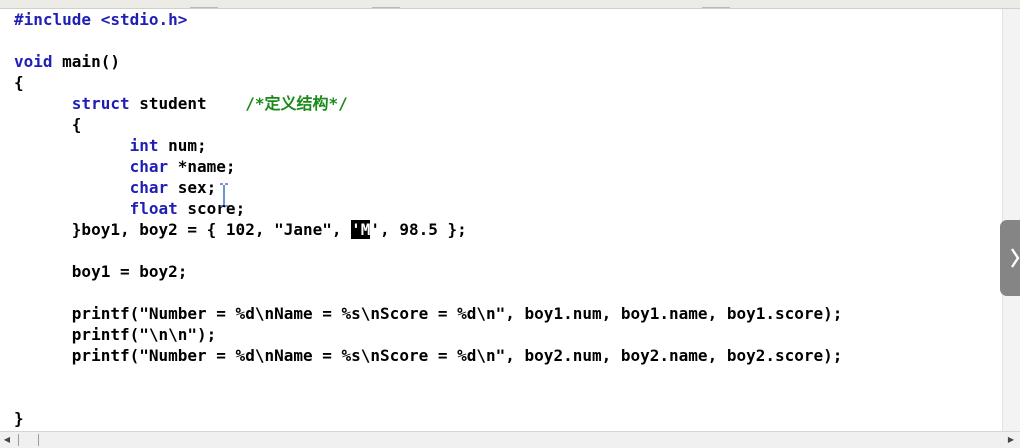 The height and width of the screenshot is (448, 1020). What do you see at coordinates (182, 145) in the screenshot?
I see `code-text: num;` at bounding box center [182, 145].